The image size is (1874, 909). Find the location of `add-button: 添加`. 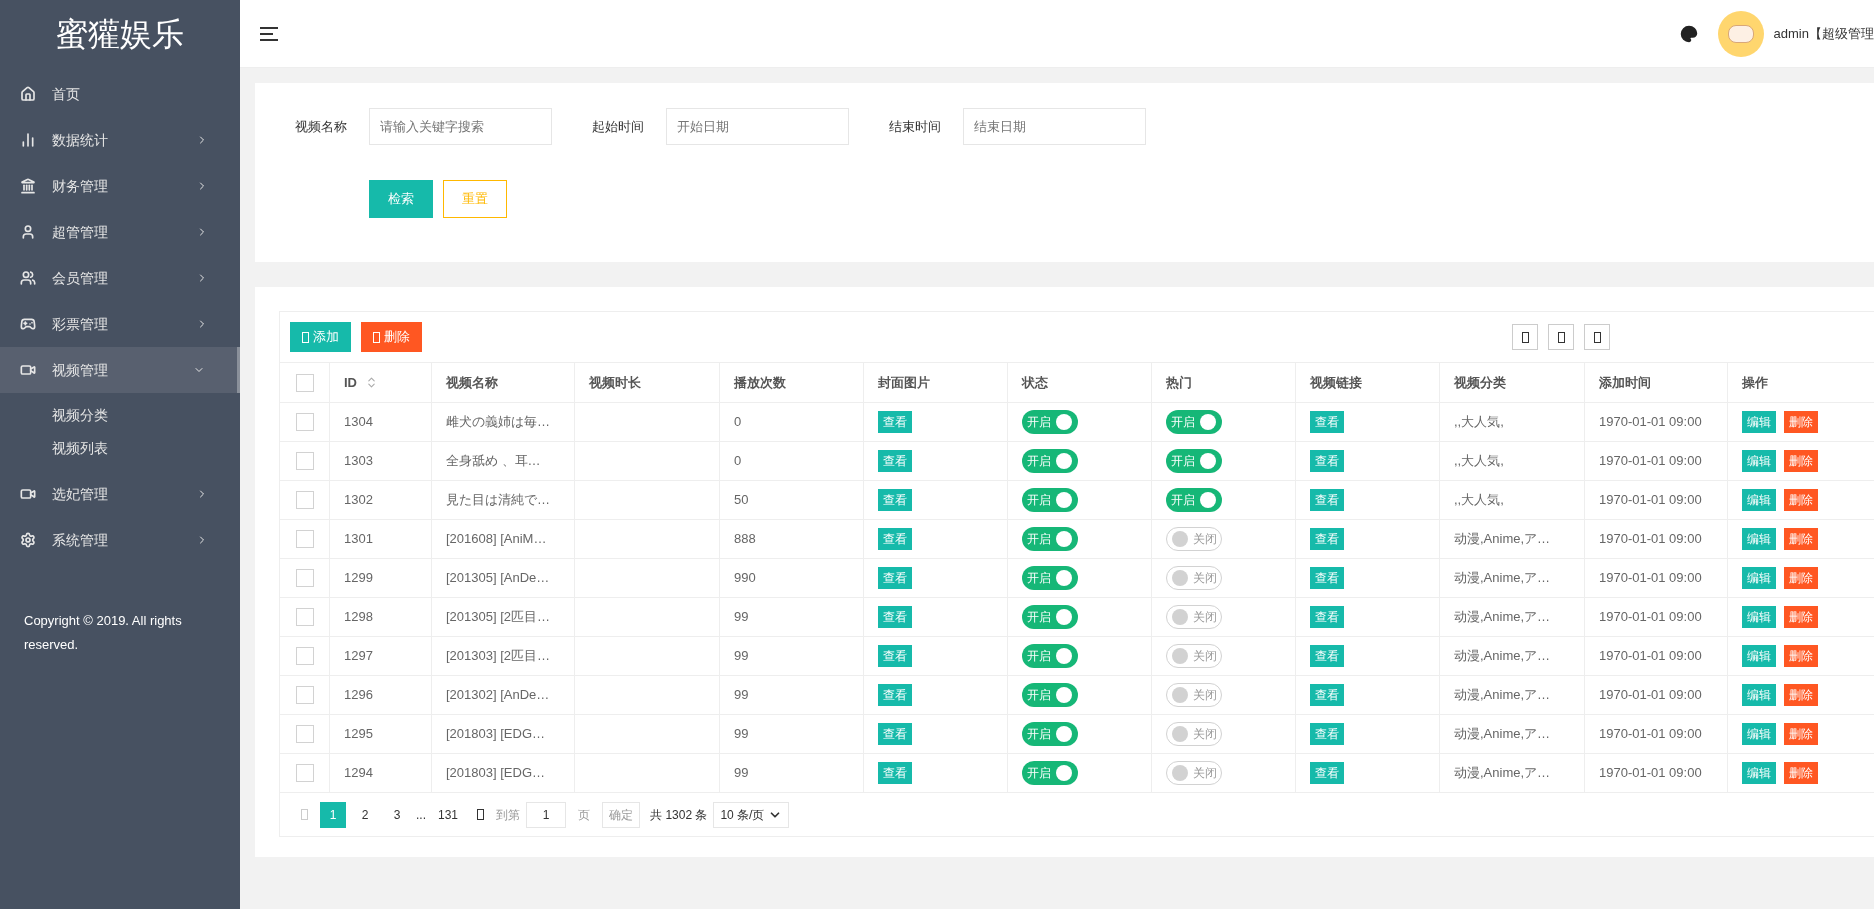

add-button: 添加 is located at coordinates (320, 337).